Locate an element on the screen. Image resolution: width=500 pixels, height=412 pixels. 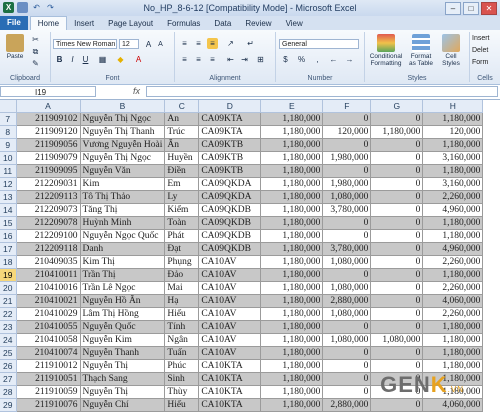
column-header-d: D is located at coordinates (230, 106).